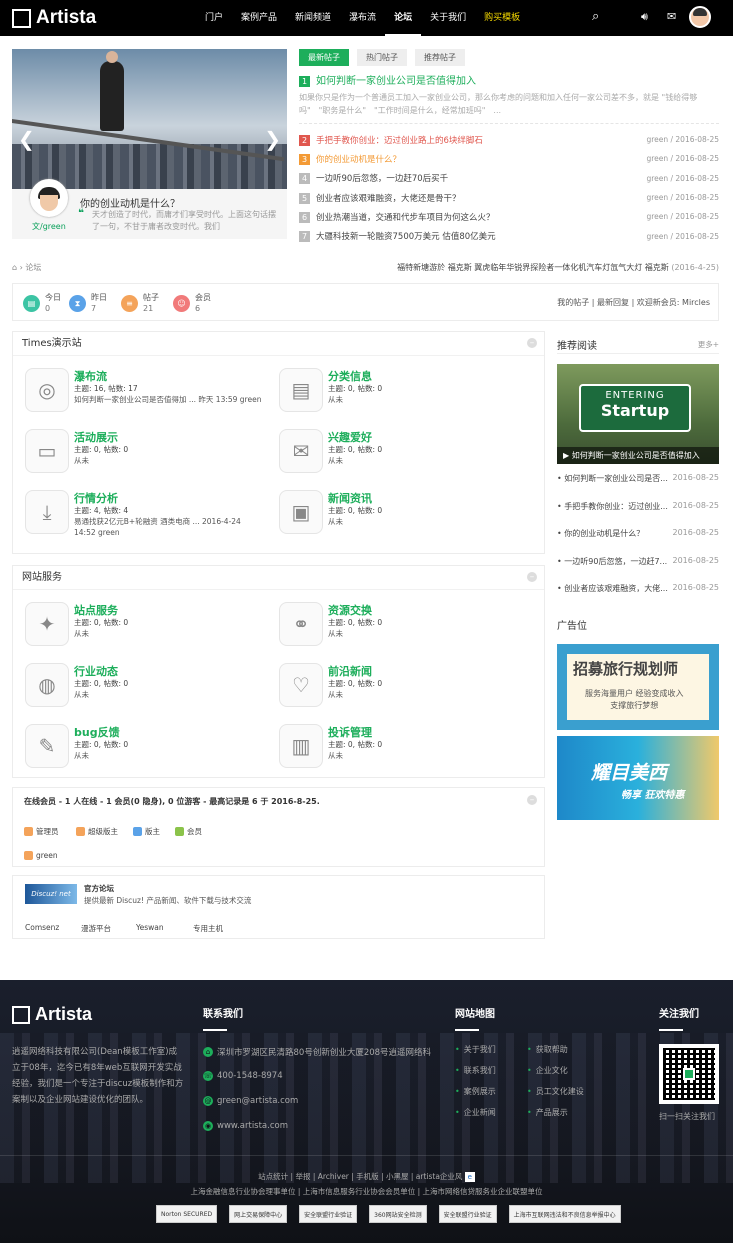 The width and height of the screenshot is (733, 1243). Describe the element at coordinates (350, 610) in the screenshot. I see `forum-name: 资源交换` at that location.